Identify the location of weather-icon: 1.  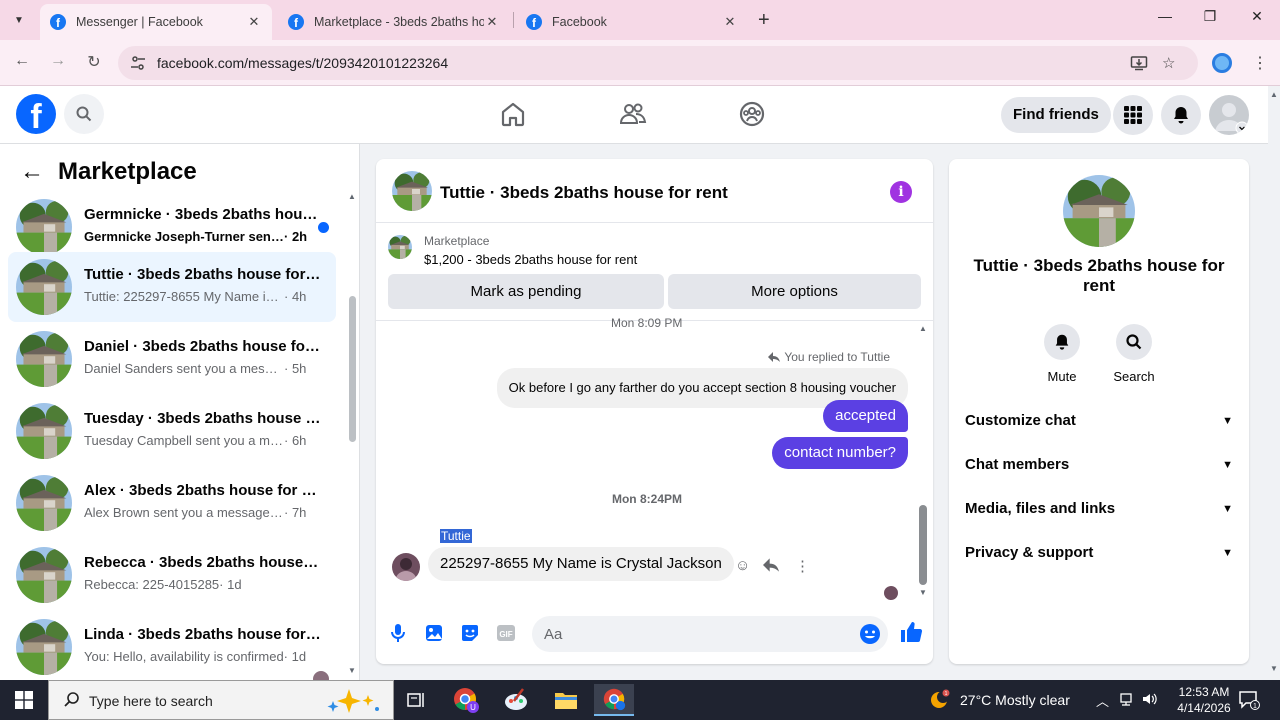
(940, 702).